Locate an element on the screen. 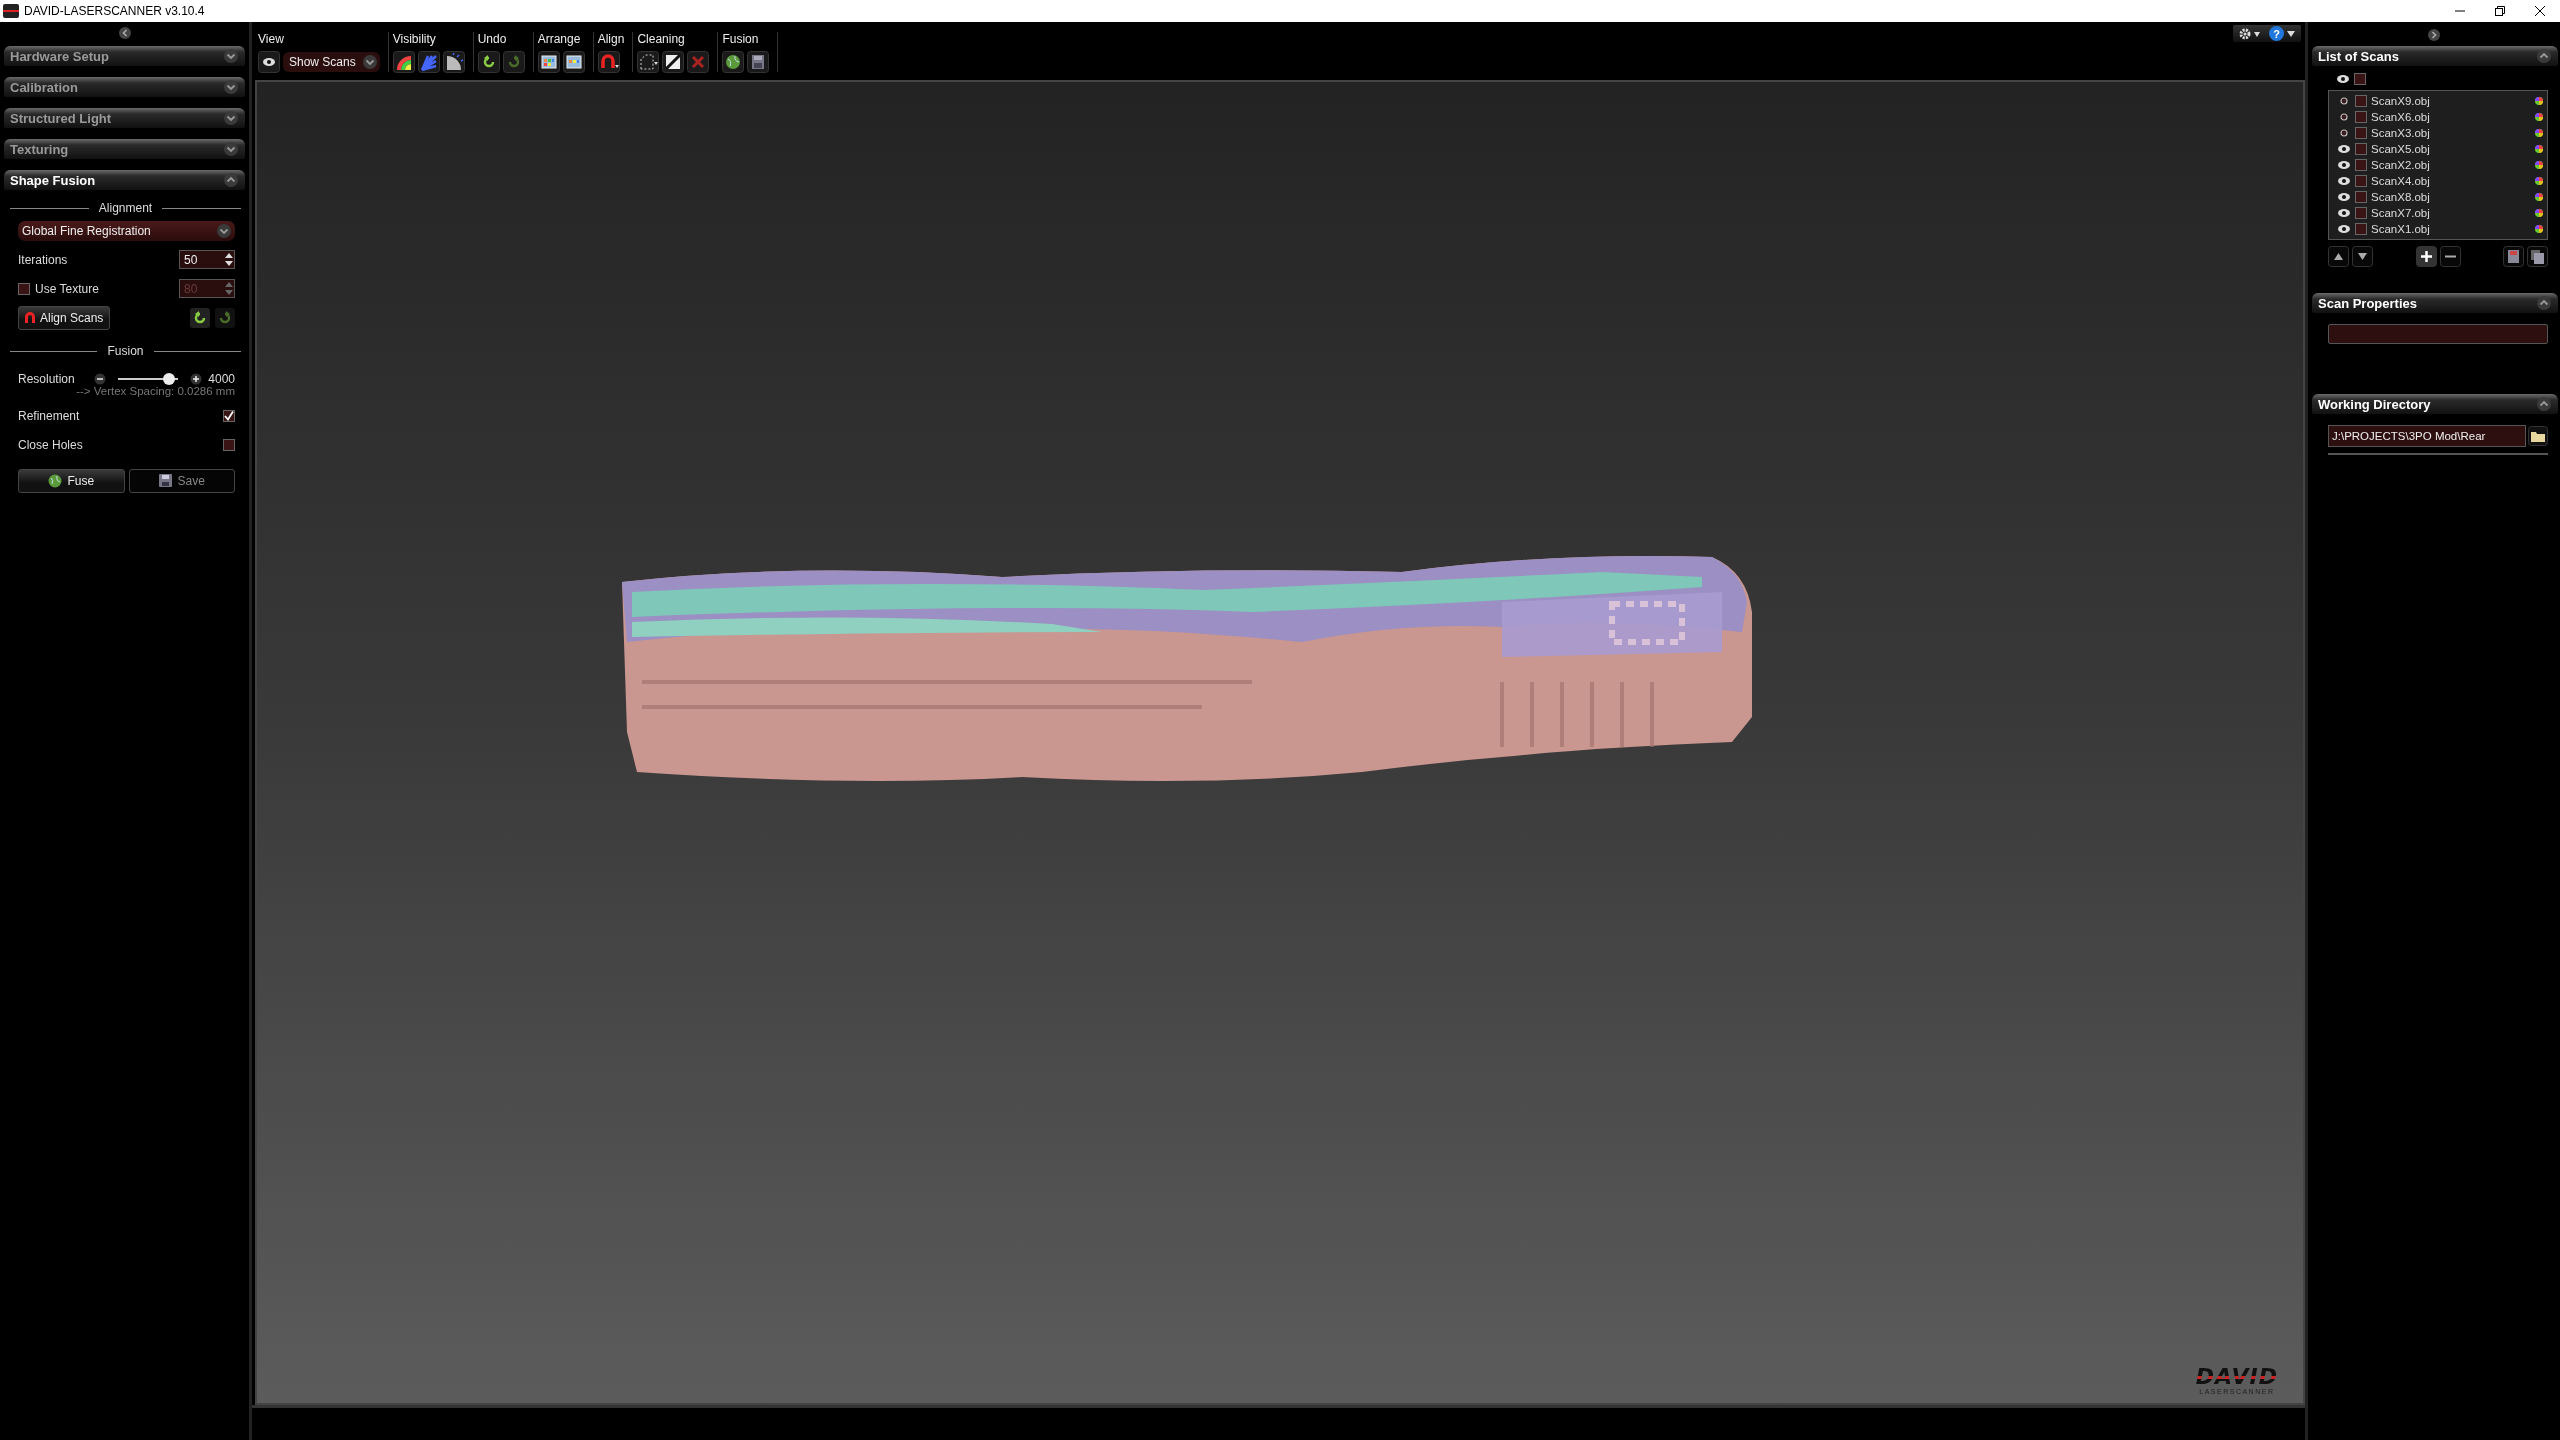 This screenshot has width=2560, height=1440. field-label: Iterations is located at coordinates (43, 259).